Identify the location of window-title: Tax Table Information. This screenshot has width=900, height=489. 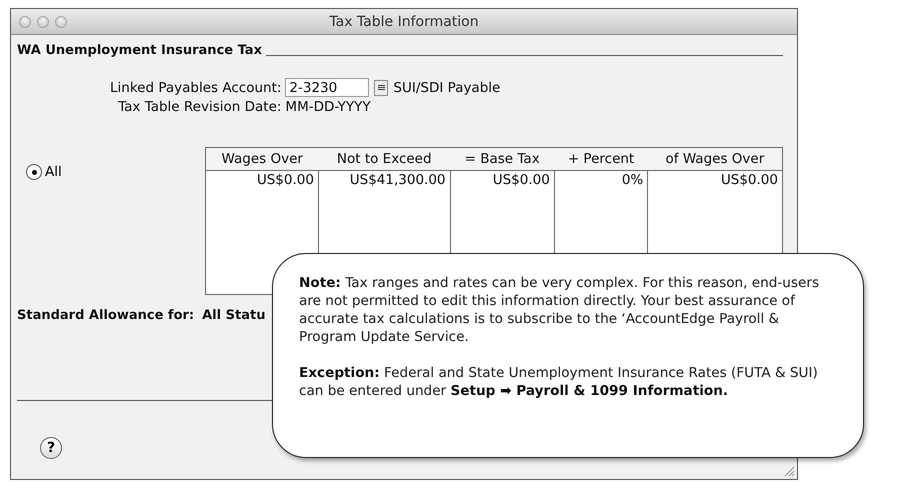
(404, 22).